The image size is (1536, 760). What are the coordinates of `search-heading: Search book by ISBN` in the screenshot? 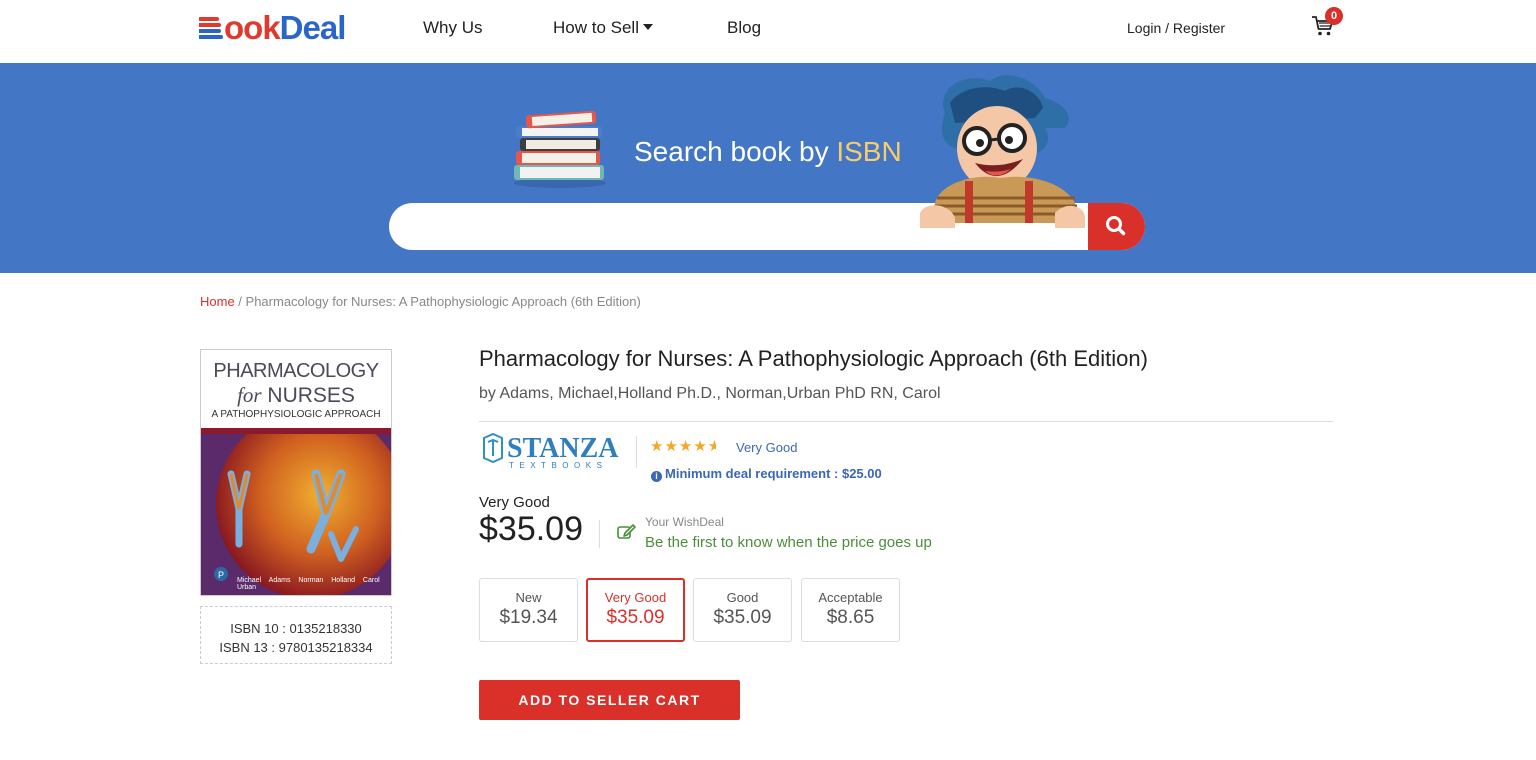 It's located at (768, 152).